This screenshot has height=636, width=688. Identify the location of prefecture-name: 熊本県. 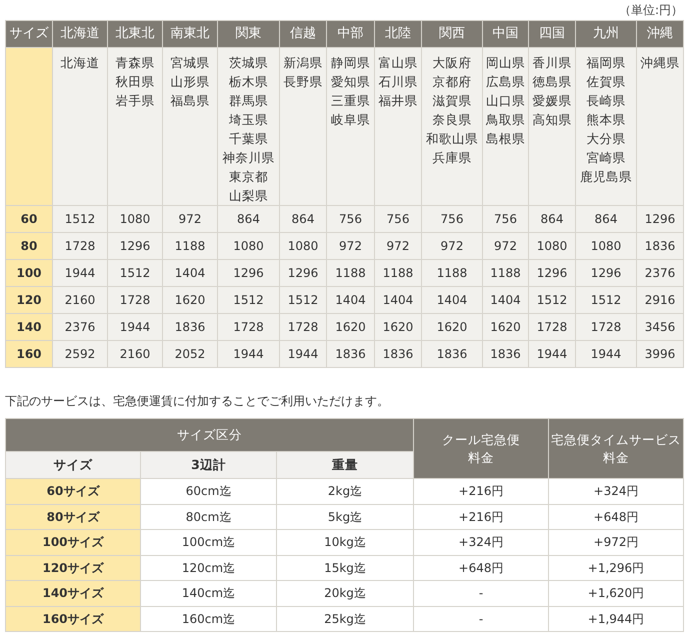
(606, 120).